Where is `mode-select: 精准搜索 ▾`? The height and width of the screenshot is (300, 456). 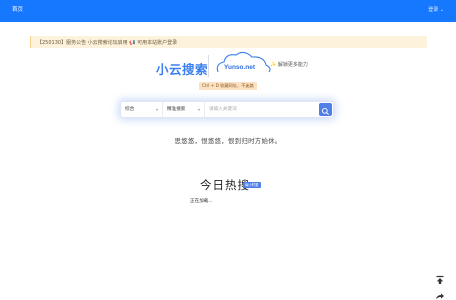 mode-select: 精准搜索 ▾ is located at coordinates (184, 109).